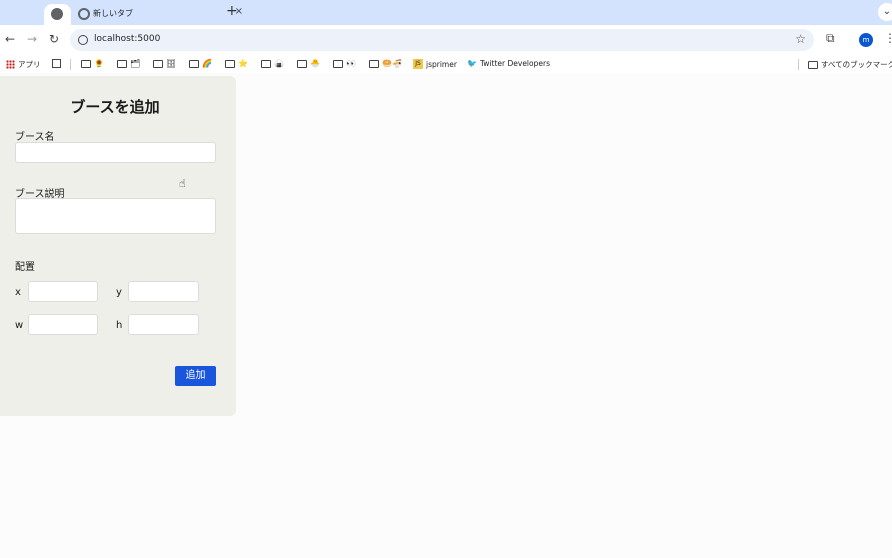  What do you see at coordinates (115, 107) in the screenshot?
I see `panel-title: ブースを追加` at bounding box center [115, 107].